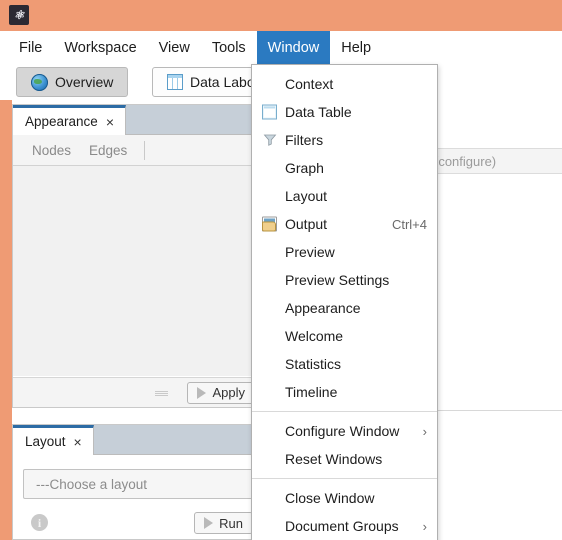 The height and width of the screenshot is (540, 562). I want to click on run-button-label: Run, so click(231, 523).